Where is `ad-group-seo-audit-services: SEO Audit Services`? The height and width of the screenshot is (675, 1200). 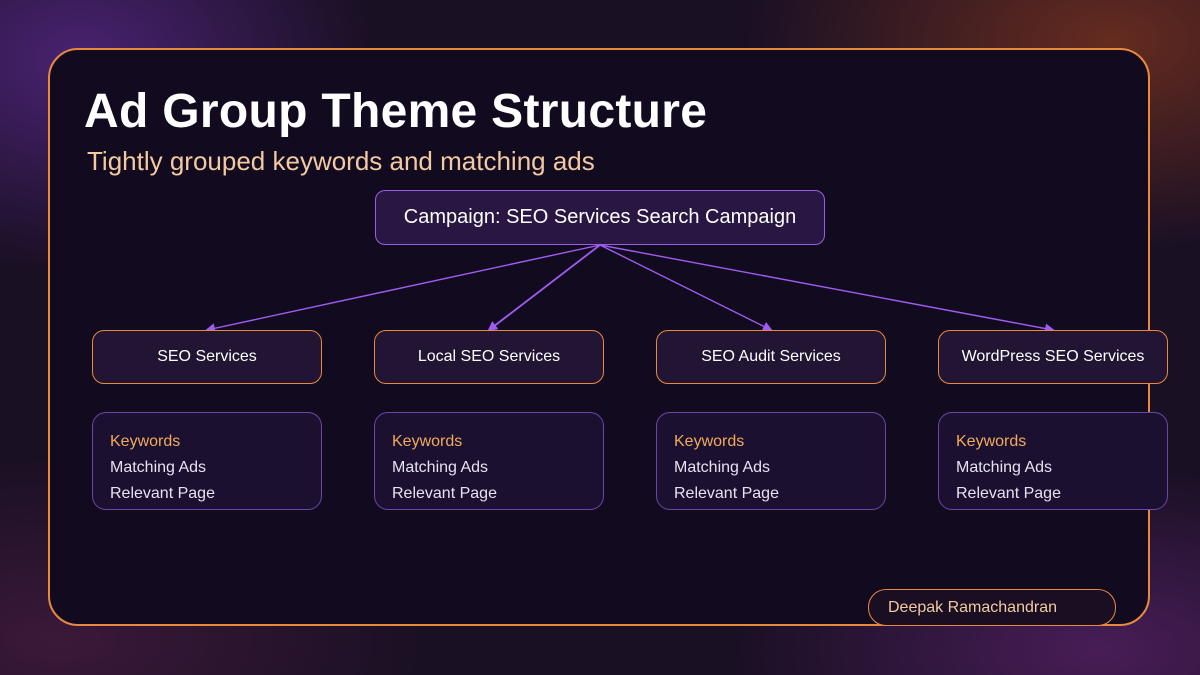 ad-group-seo-audit-services: SEO Audit Services is located at coordinates (771, 357).